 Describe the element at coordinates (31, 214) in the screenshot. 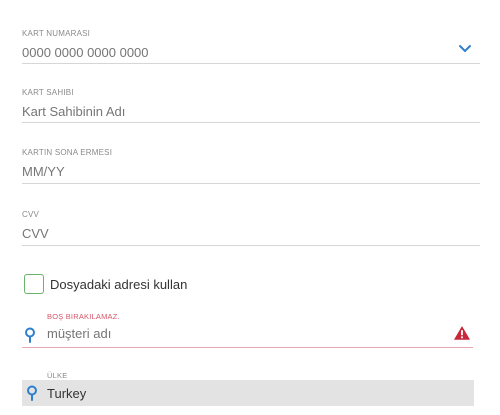

I see `cvv-label: CVV` at that location.